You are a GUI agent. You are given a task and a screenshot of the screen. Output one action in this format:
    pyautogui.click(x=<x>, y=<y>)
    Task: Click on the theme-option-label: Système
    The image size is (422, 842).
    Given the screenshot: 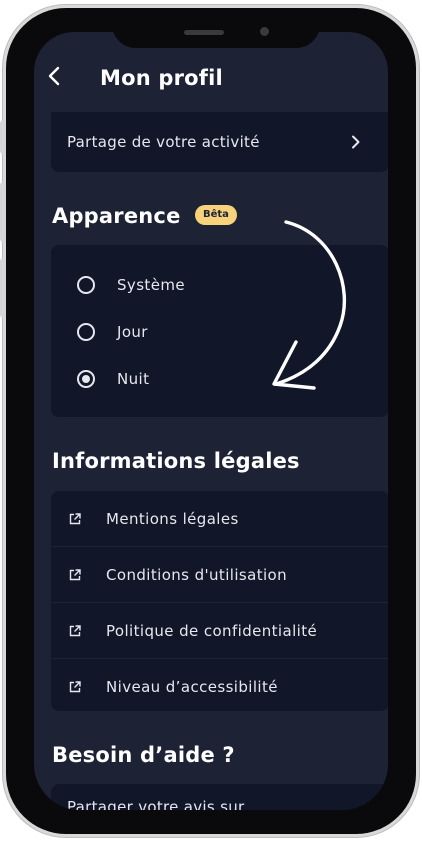 What is the action you would take?
    pyautogui.click(x=151, y=285)
    